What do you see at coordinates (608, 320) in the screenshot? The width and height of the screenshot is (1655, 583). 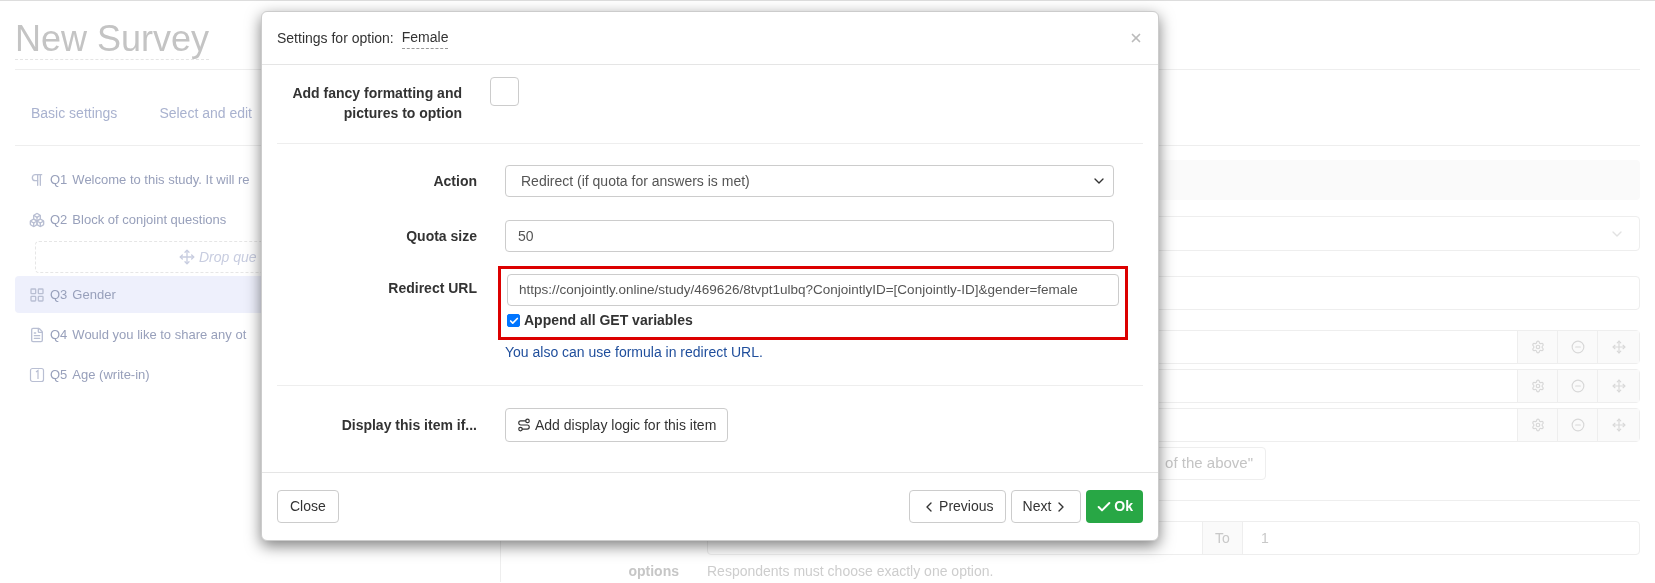 I see `checkbox-label: Append all GET variables` at bounding box center [608, 320].